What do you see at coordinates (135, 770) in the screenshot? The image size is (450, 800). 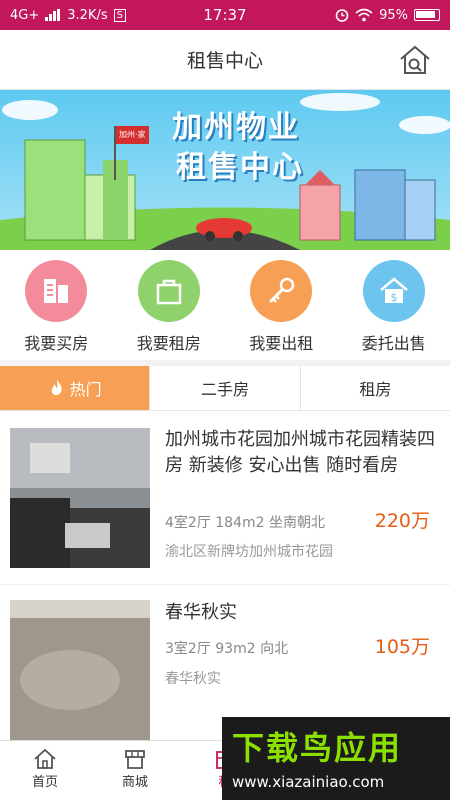 I see `nav-shop: 商城` at bounding box center [135, 770].